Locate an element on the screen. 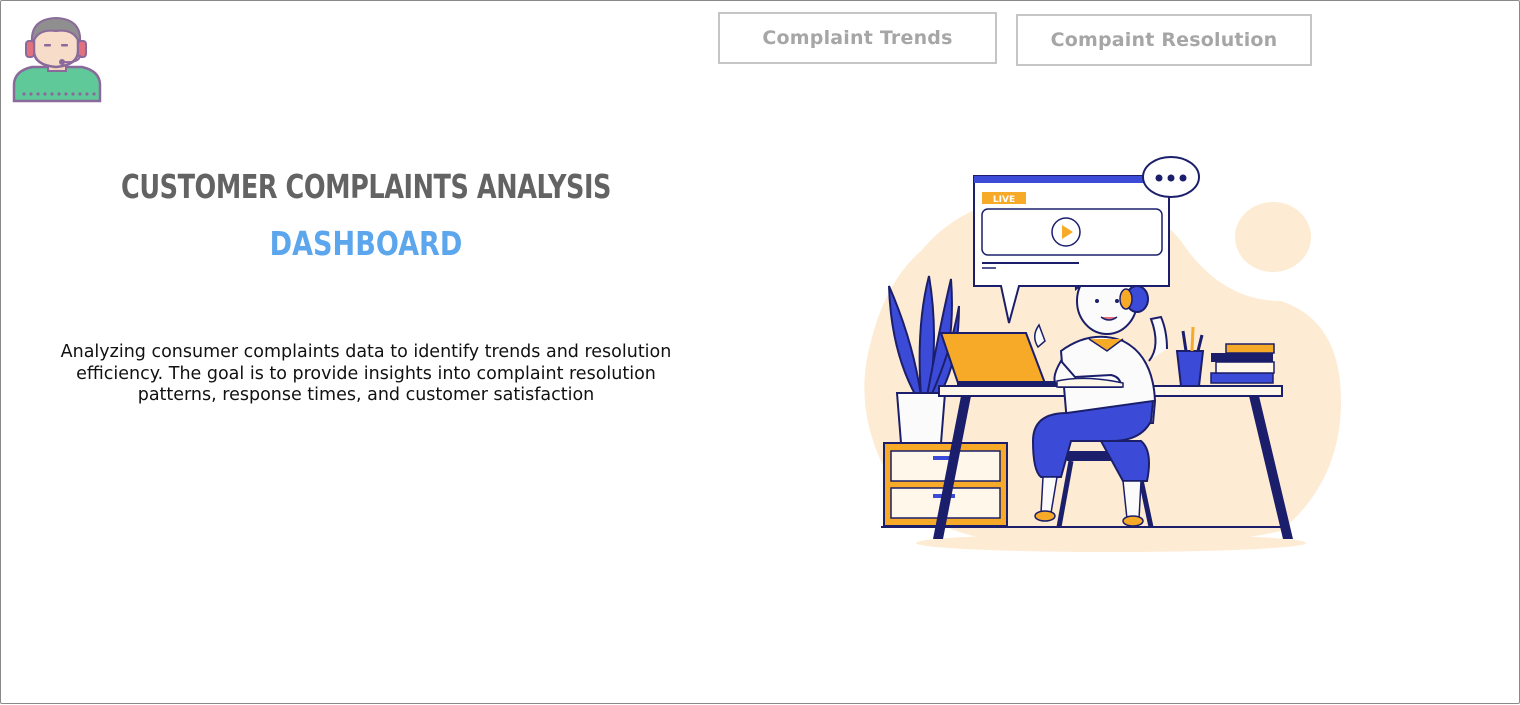 This screenshot has width=1520, height=705. support-agent-icon is located at coordinates (57, 60).